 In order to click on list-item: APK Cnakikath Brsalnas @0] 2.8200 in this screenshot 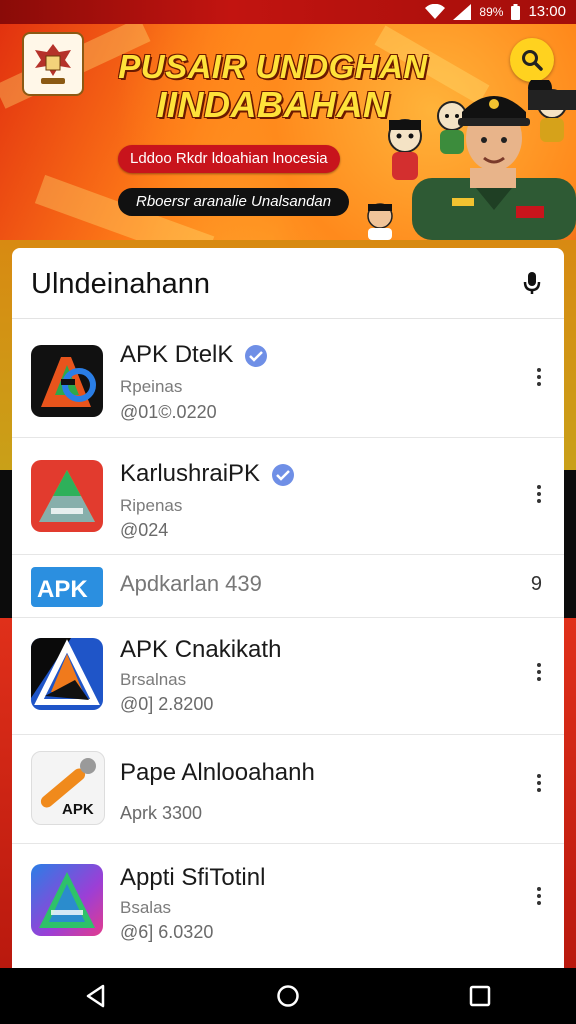, I will do `click(288, 676)`.